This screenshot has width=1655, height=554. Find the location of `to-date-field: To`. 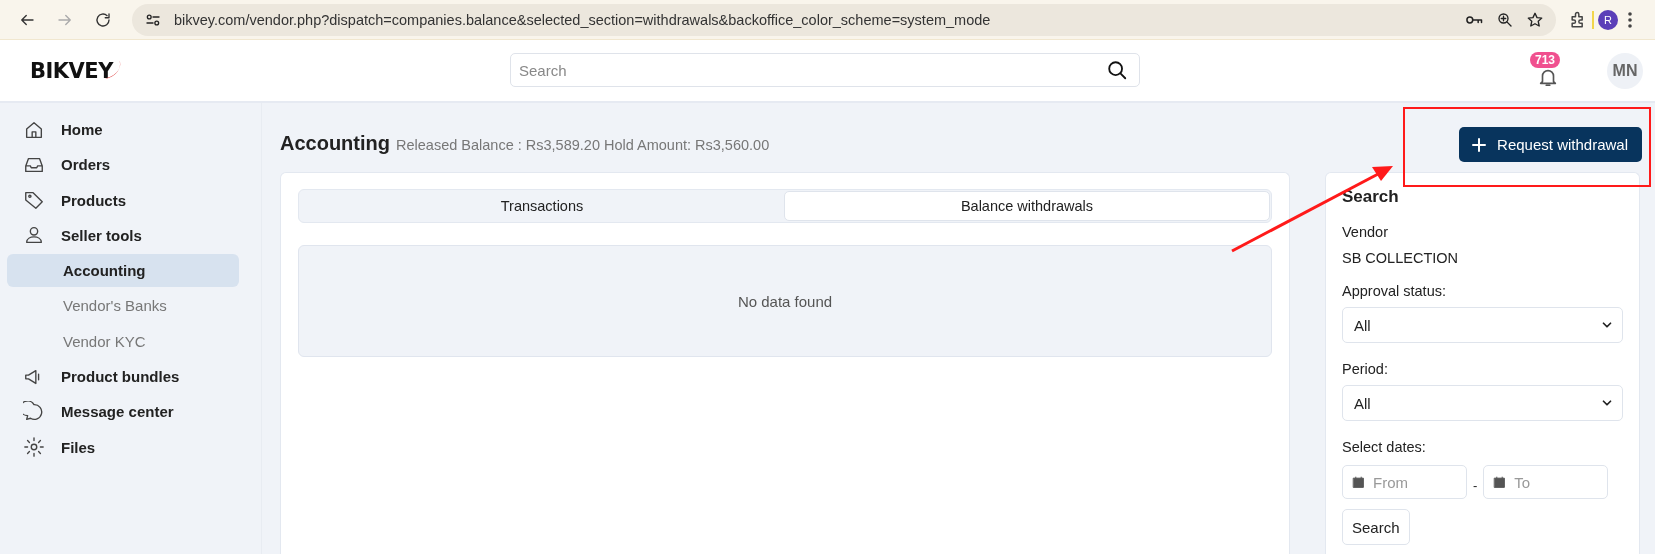

to-date-field: To is located at coordinates (1546, 482).